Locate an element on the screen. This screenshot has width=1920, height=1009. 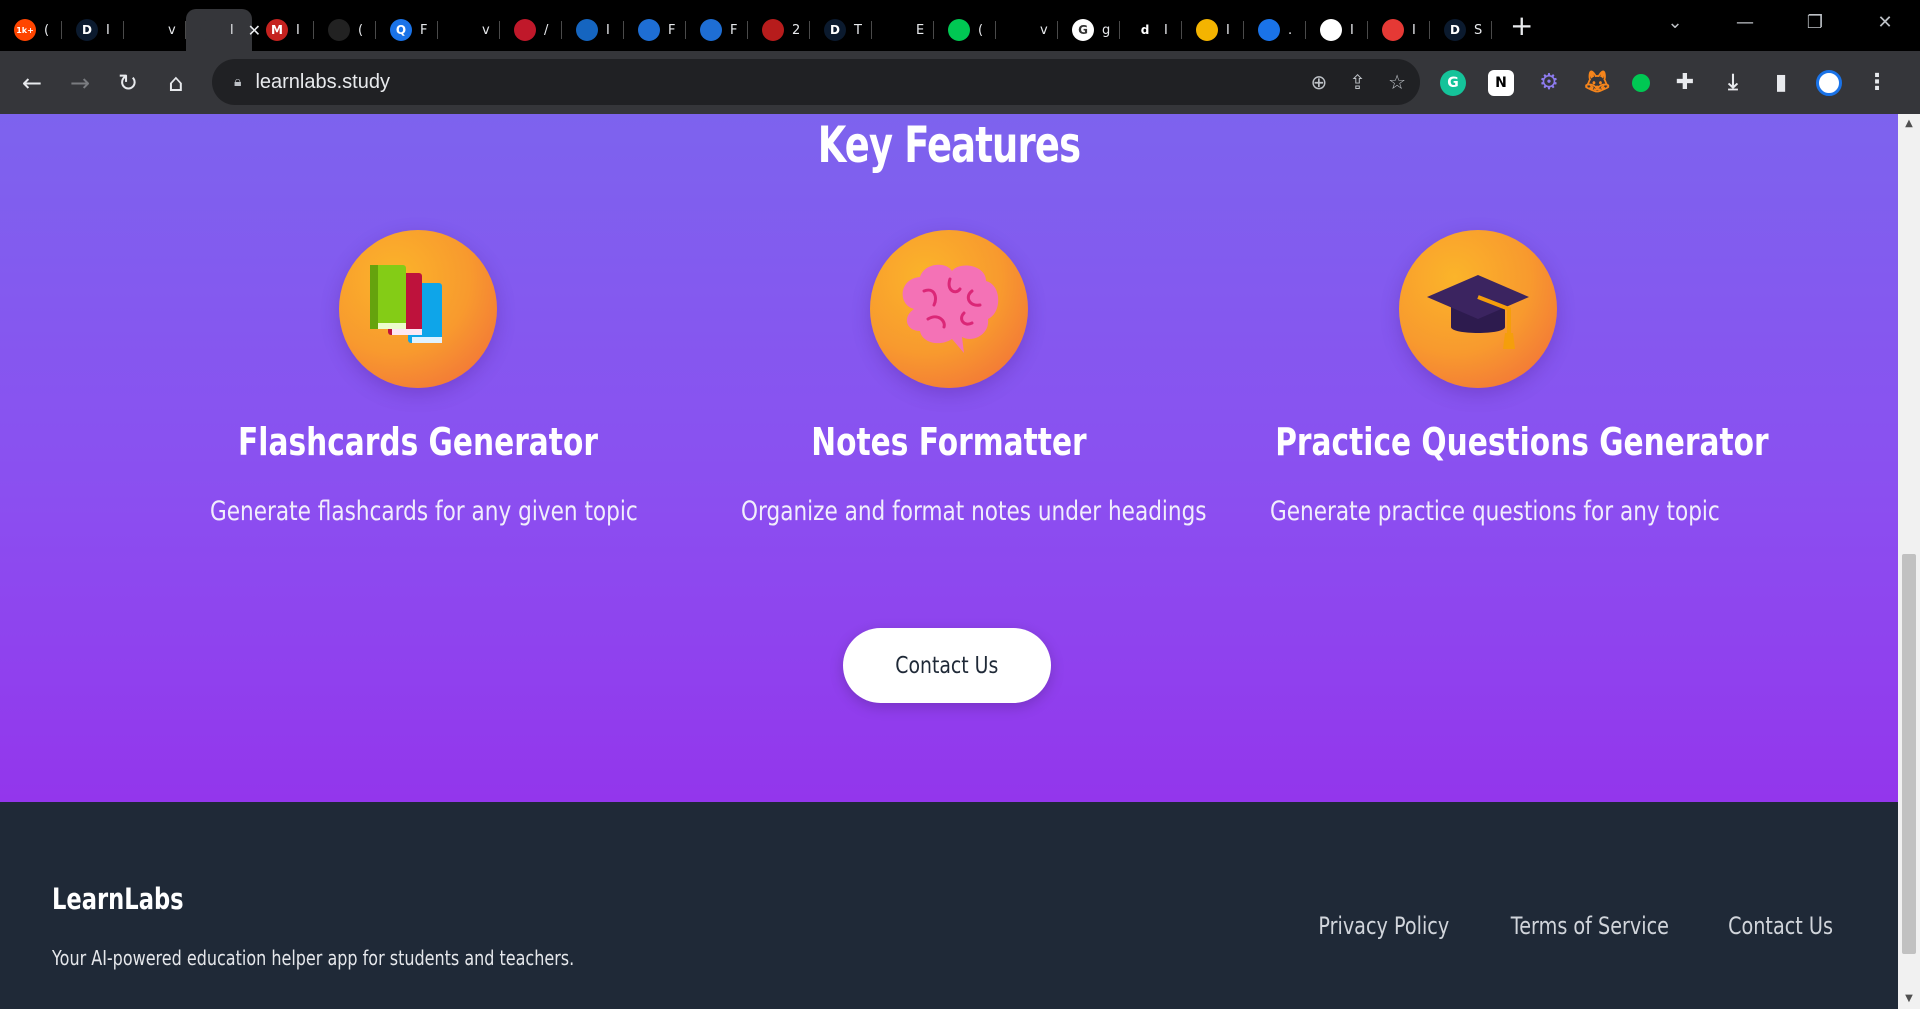
browser-tab: 2 is located at coordinates (779, 30).